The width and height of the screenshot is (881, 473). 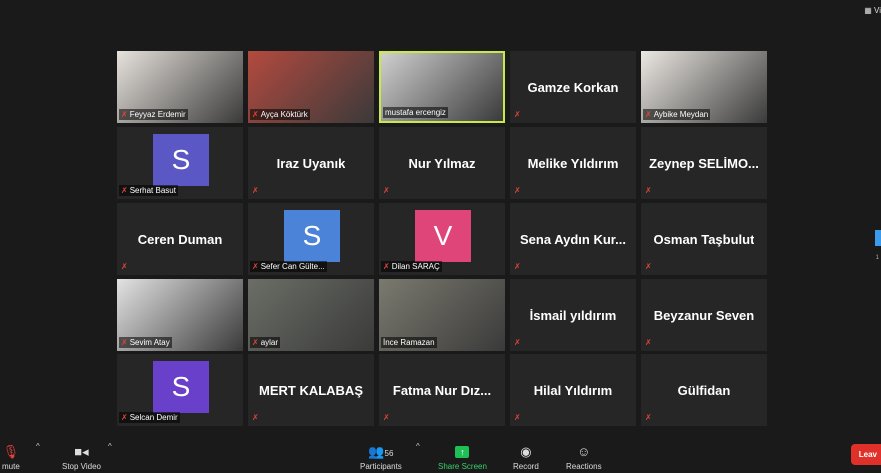 I want to click on participant-name-text: Iraz Uyanık, so click(x=311, y=163).